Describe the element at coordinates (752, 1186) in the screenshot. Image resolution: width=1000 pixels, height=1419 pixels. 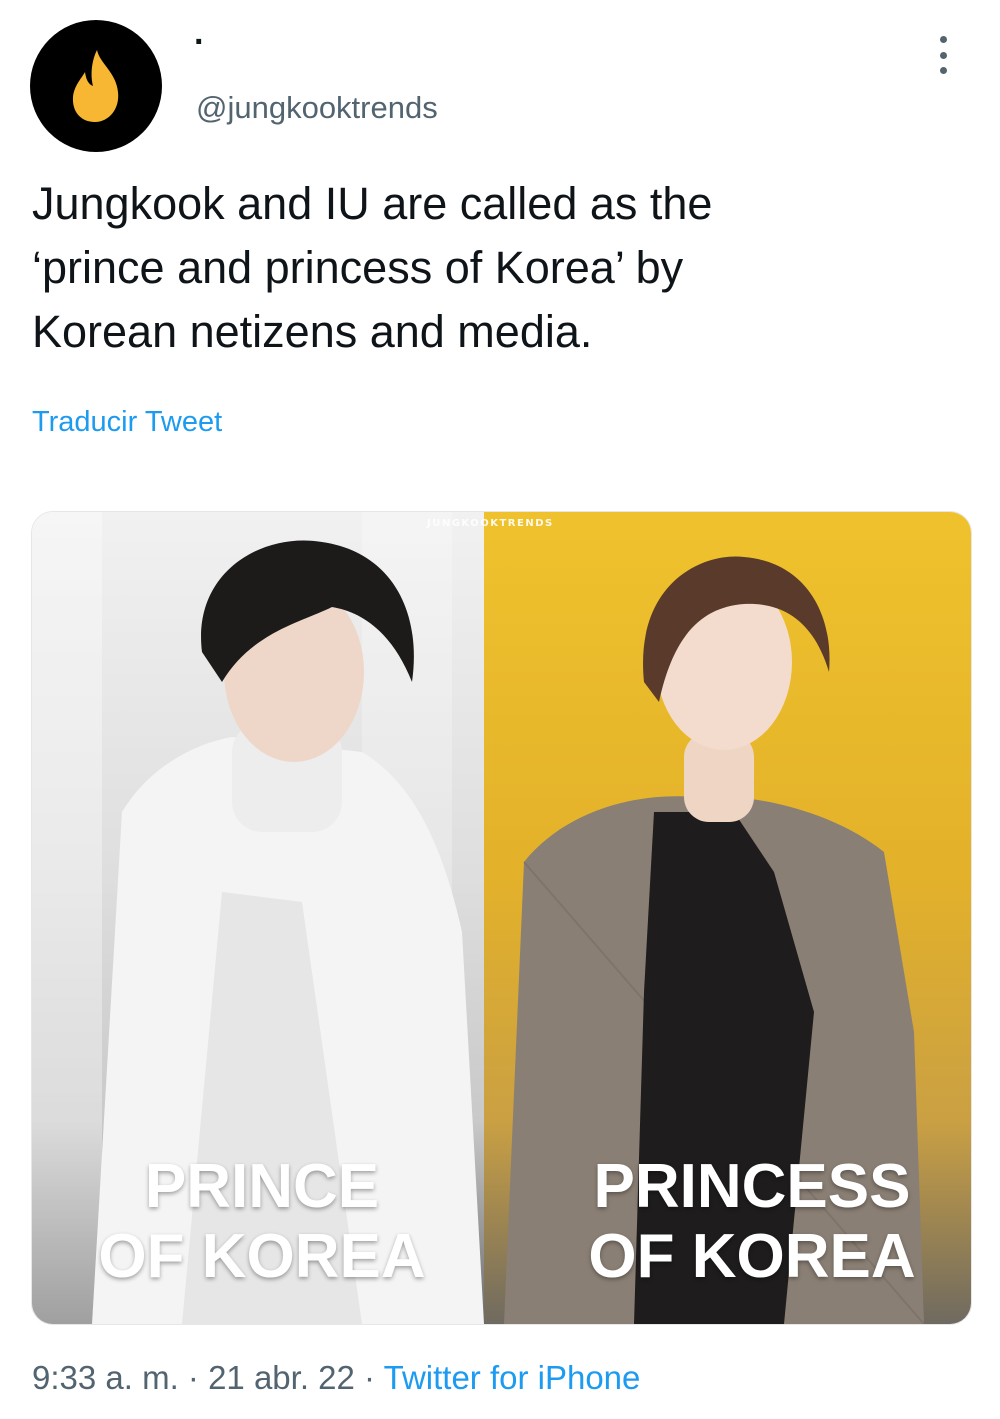
I see `princess-caption-line-1: PRINCESS` at that location.